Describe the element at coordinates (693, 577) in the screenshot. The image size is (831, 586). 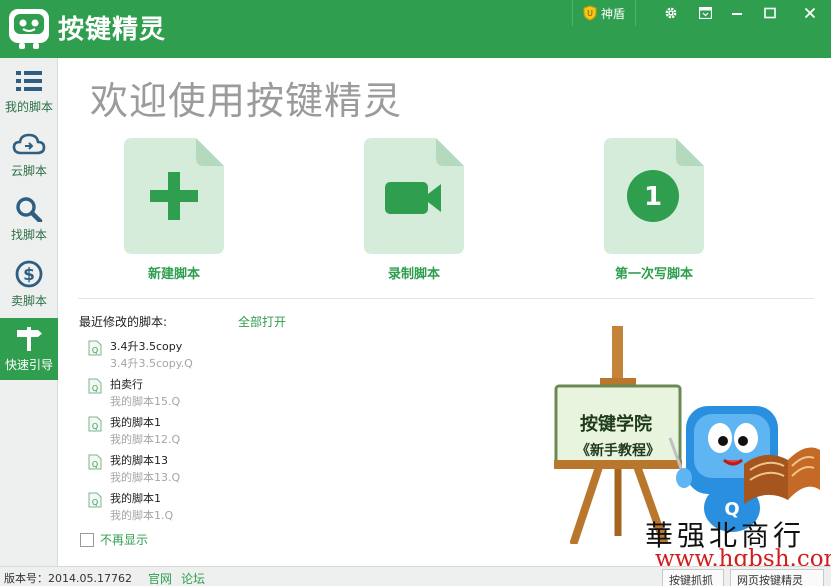
I see `capture-tool-button: 按键抓抓` at that location.